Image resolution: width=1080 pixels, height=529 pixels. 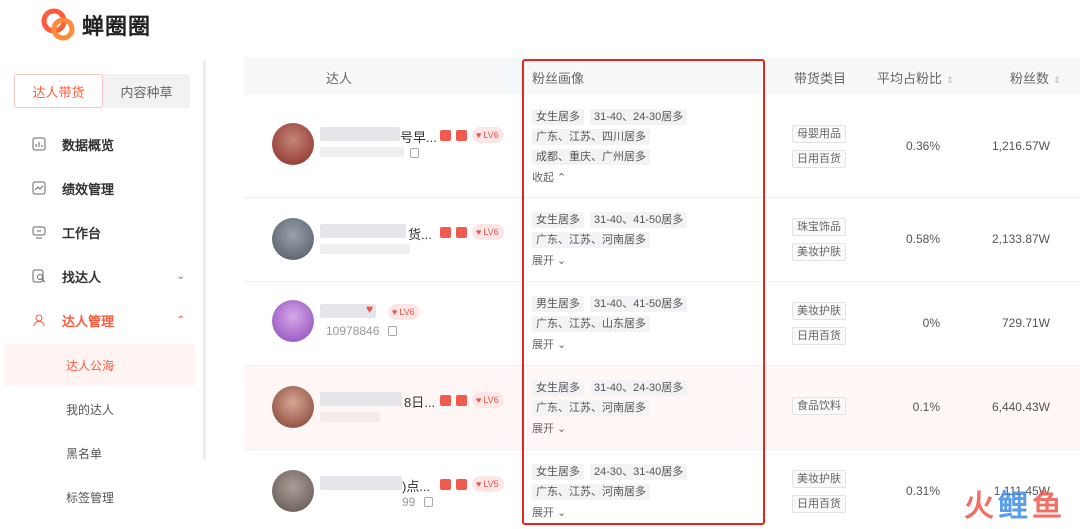 What do you see at coordinates (353, 331) in the screenshot?
I see `creator-id: 10978846` at bounding box center [353, 331].